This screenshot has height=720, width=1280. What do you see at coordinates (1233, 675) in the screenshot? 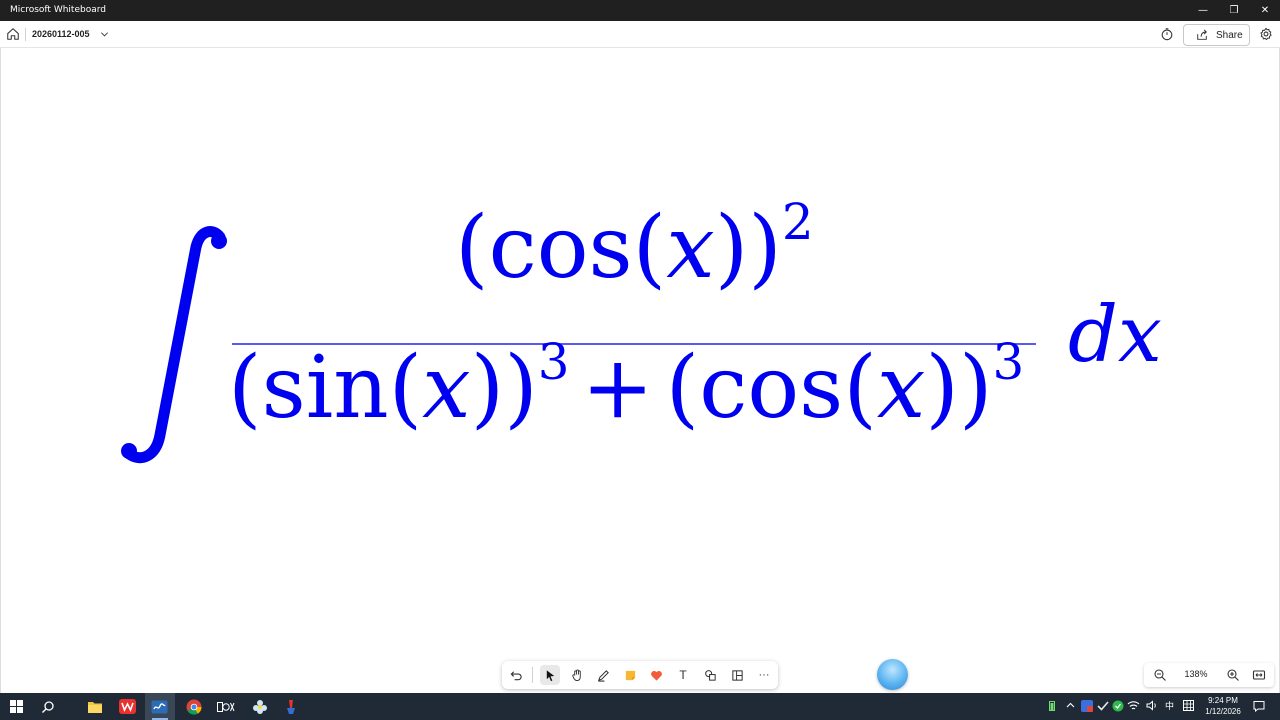
I see `zoom-in-icon` at bounding box center [1233, 675].